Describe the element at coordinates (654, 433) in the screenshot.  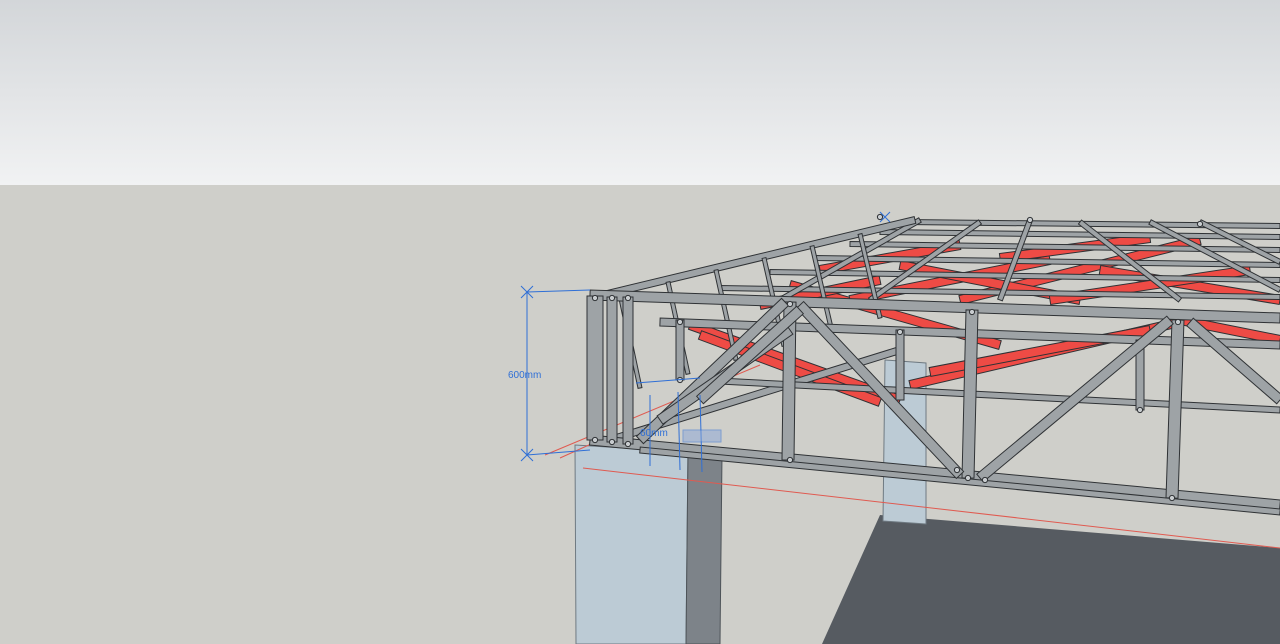
I see `dimension-label-60: 60mm` at that location.